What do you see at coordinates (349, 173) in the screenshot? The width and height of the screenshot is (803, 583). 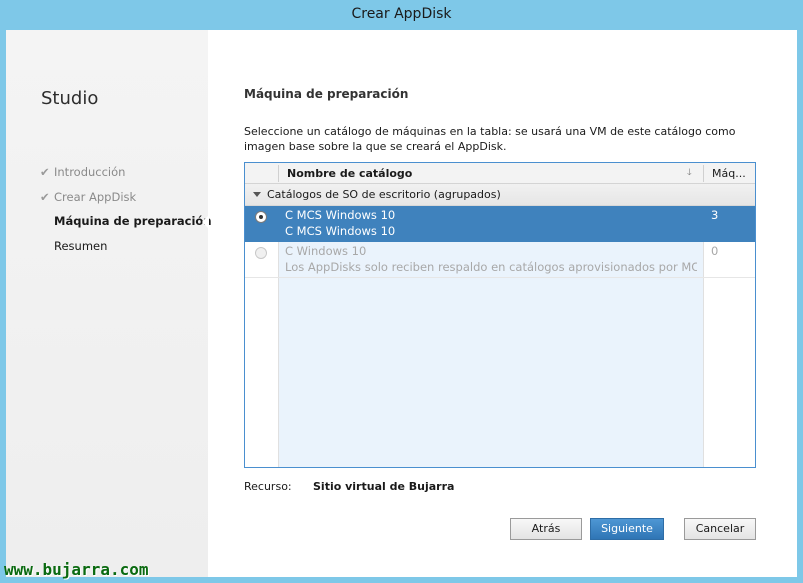 I see `column-header-catalog-name: Nombre de catálogo` at bounding box center [349, 173].